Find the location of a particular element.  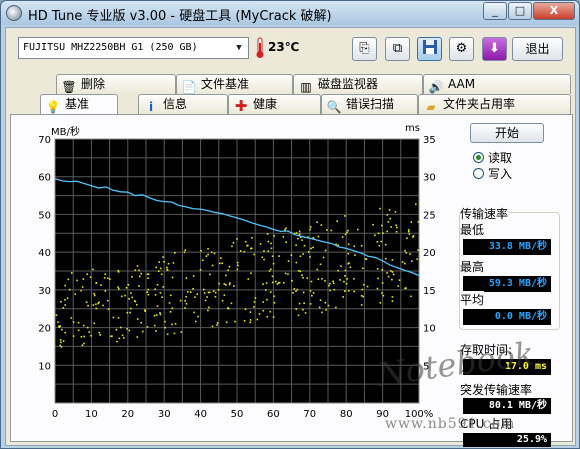

temperature-readout: 23℃ is located at coordinates (284, 47).